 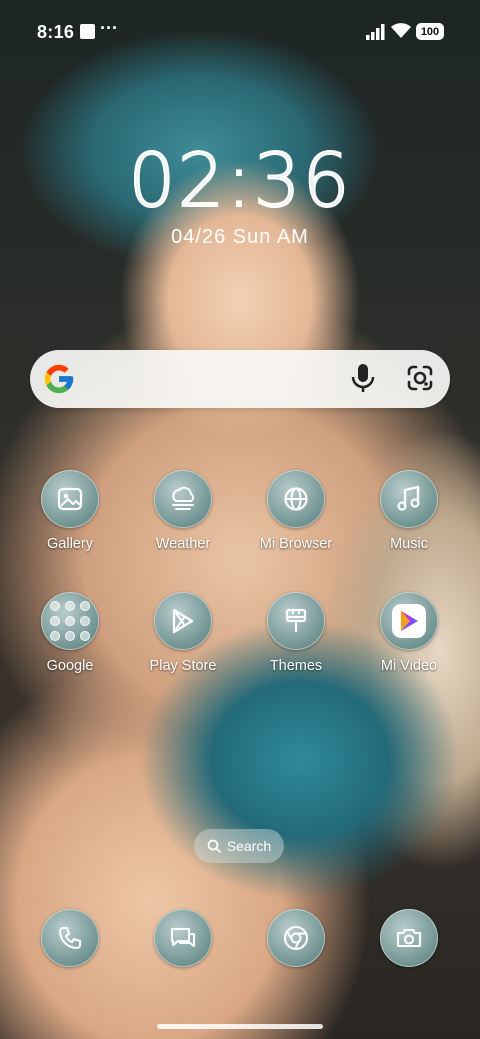 What do you see at coordinates (409, 621) in the screenshot?
I see `mi-video-icon` at bounding box center [409, 621].